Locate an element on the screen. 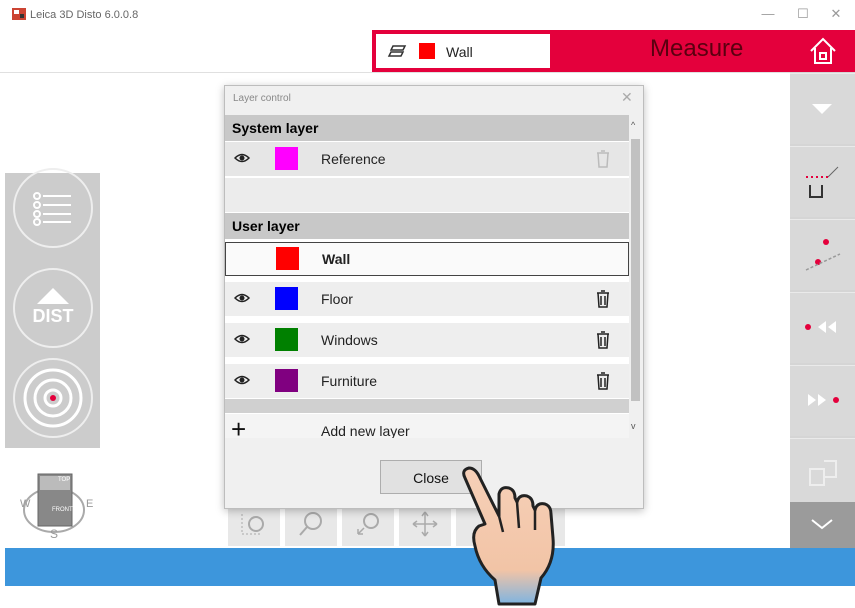  room-icon is located at coordinates (823, 473).